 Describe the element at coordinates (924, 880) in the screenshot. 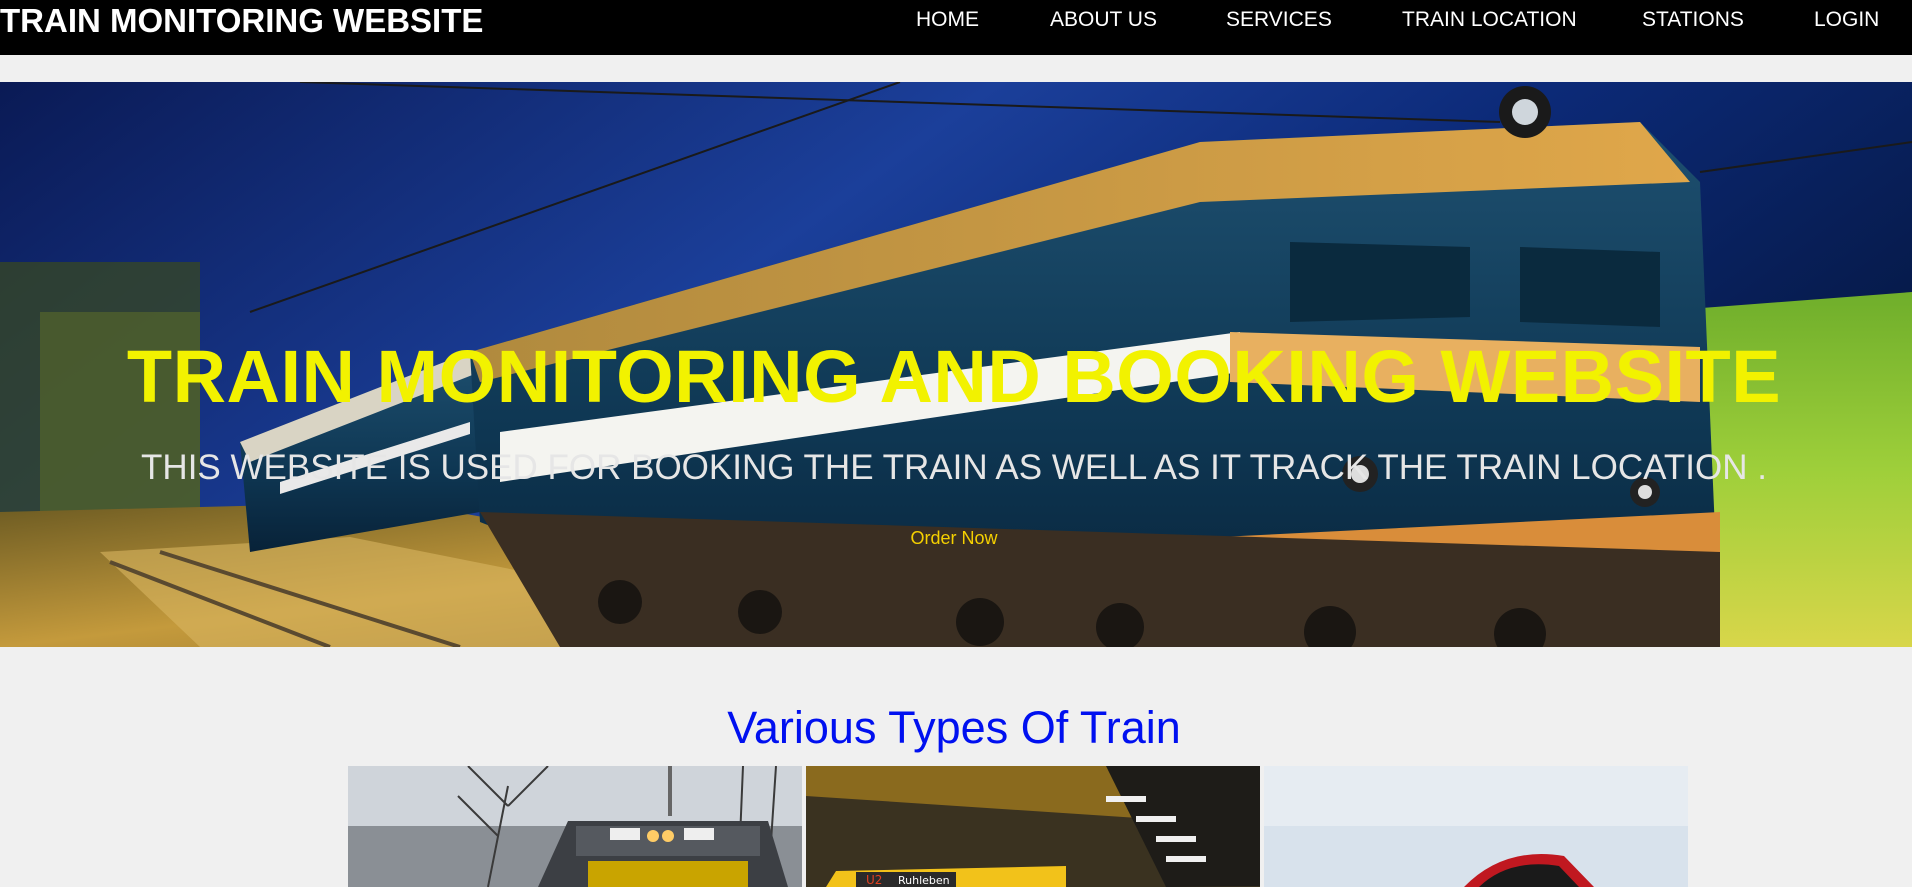

I see `metro-destination-label: Ruhleben` at that location.